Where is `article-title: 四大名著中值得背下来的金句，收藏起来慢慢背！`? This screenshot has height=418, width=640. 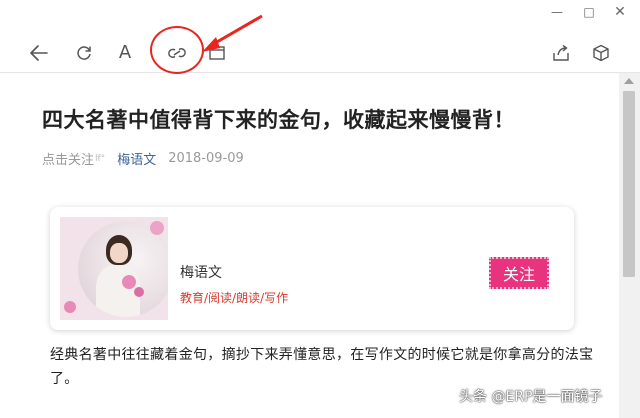
article-title: 四大名著中值得背下来的金句，收藏起来慢慢背！ is located at coordinates (278, 120).